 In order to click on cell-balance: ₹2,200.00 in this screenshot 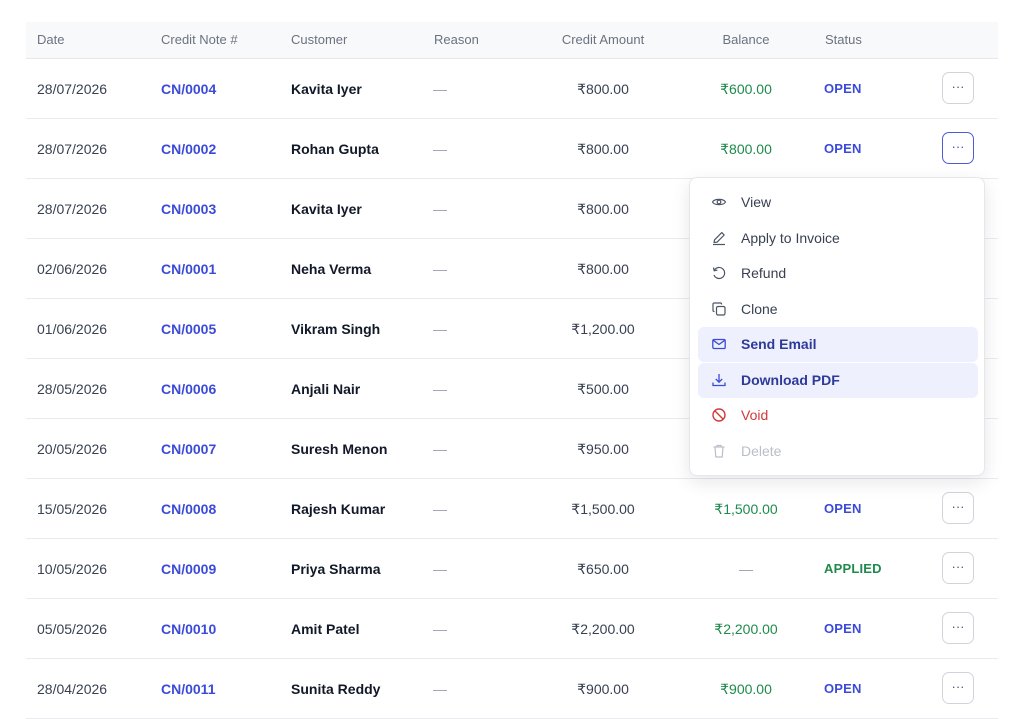, I will do `click(746, 629)`.